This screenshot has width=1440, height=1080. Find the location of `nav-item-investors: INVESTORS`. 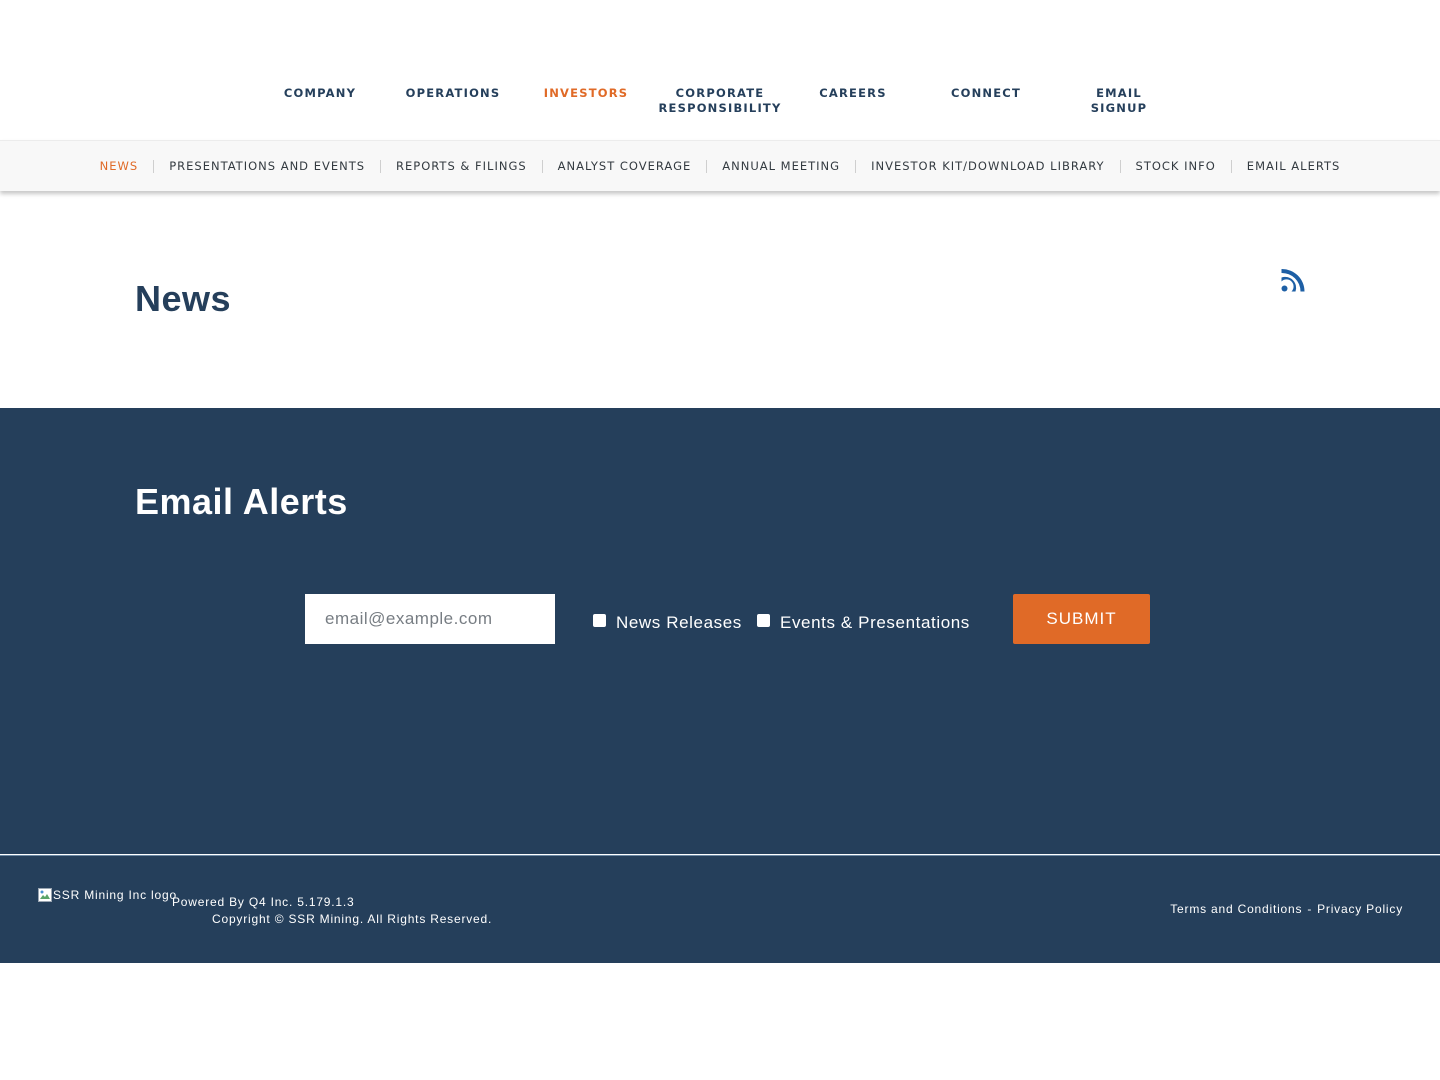

nav-item-investors: INVESTORS is located at coordinates (586, 93).